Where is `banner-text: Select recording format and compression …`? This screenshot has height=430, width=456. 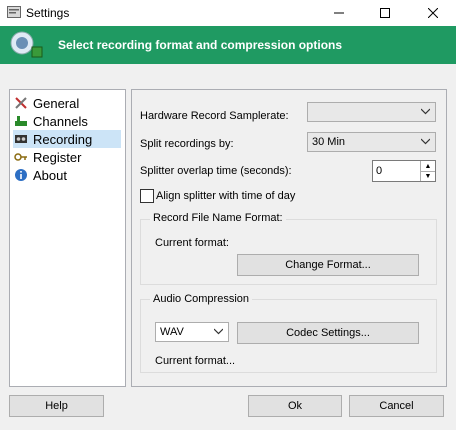
banner-text: Select recording format and compression … is located at coordinates (200, 45).